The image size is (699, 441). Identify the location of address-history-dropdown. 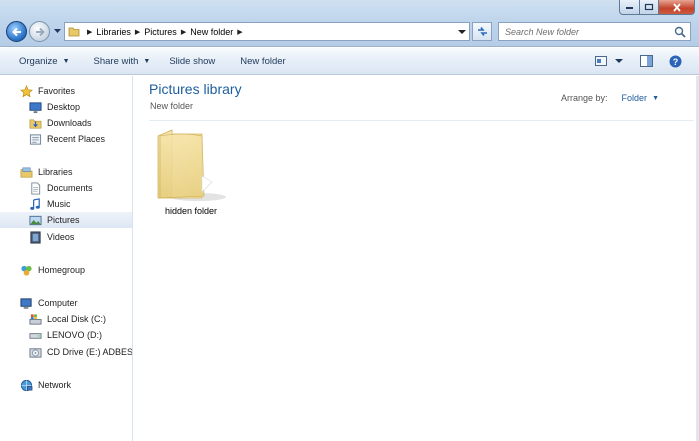
(462, 32).